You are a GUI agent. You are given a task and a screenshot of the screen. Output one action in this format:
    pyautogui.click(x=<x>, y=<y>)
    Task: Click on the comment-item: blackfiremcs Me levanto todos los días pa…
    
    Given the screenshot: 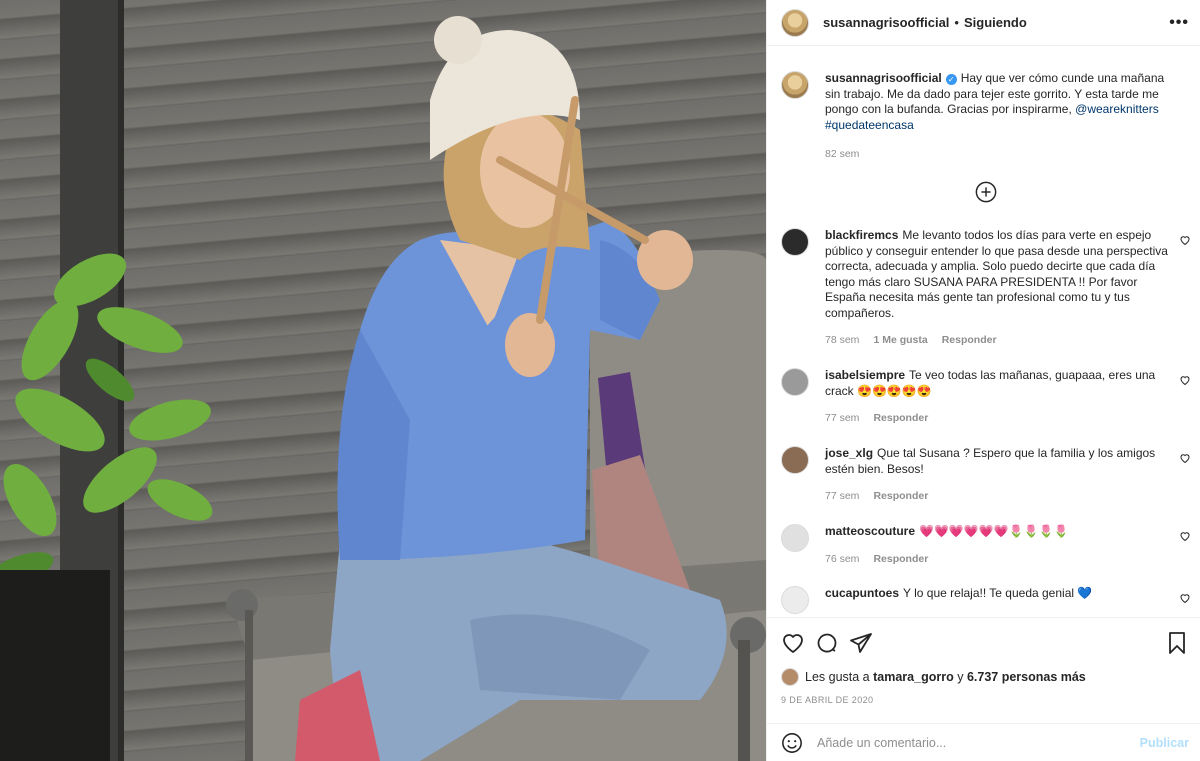 What is the action you would take?
    pyautogui.click(x=986, y=288)
    